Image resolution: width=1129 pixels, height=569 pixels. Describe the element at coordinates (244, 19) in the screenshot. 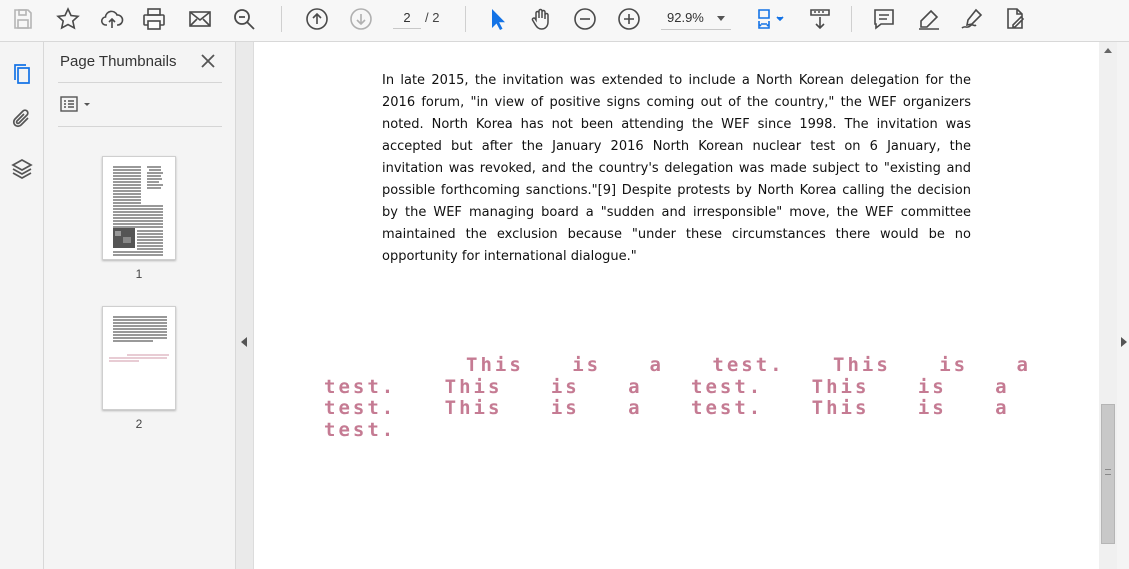

I see `zoom-search-icon` at that location.